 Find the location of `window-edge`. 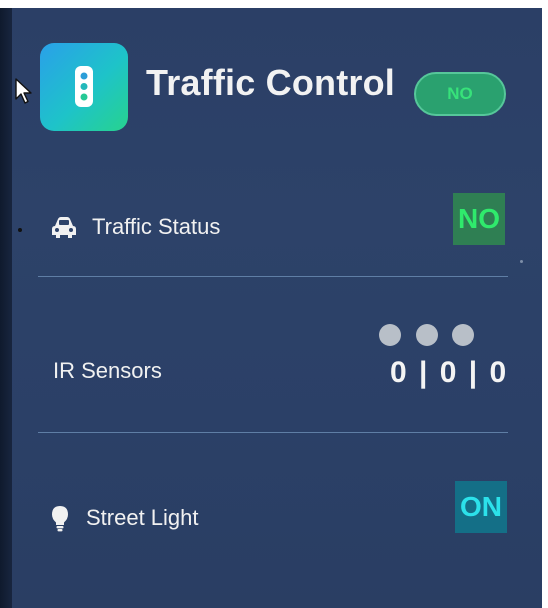

window-edge is located at coordinates (6, 308).